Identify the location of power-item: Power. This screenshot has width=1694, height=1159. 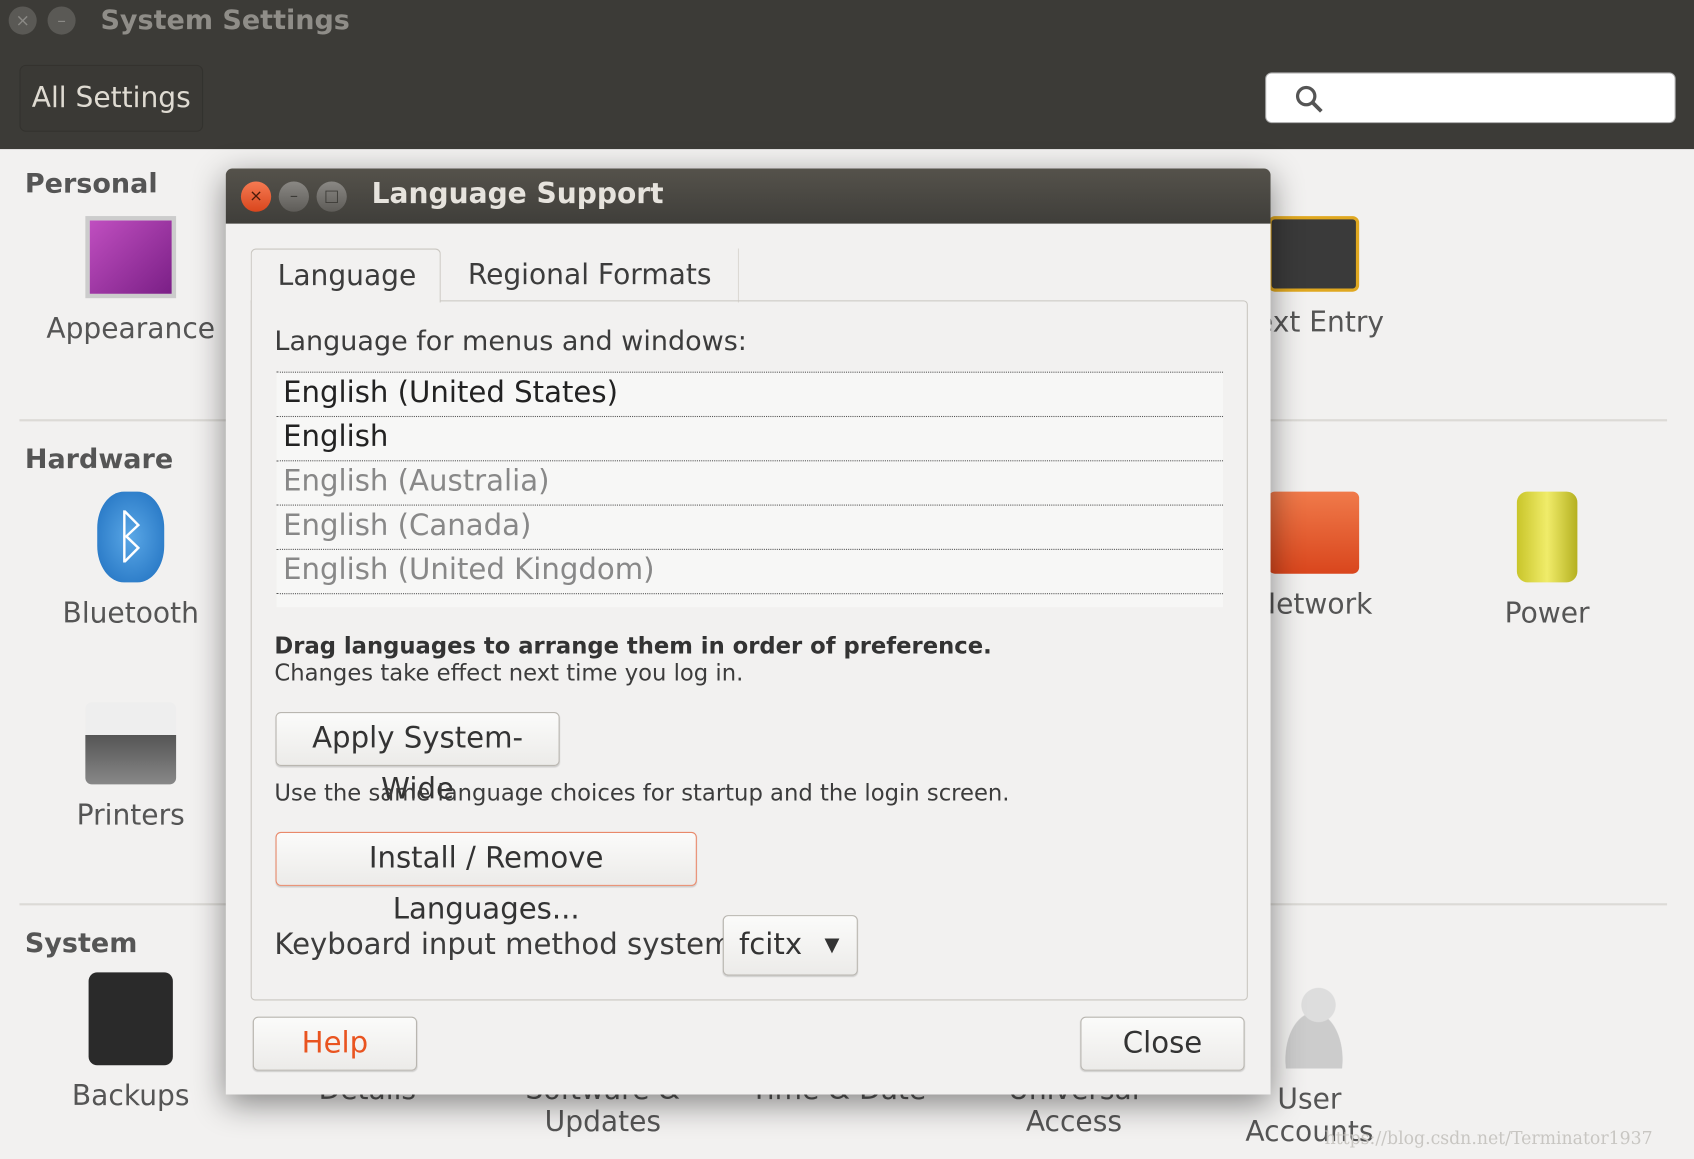
(1547, 560).